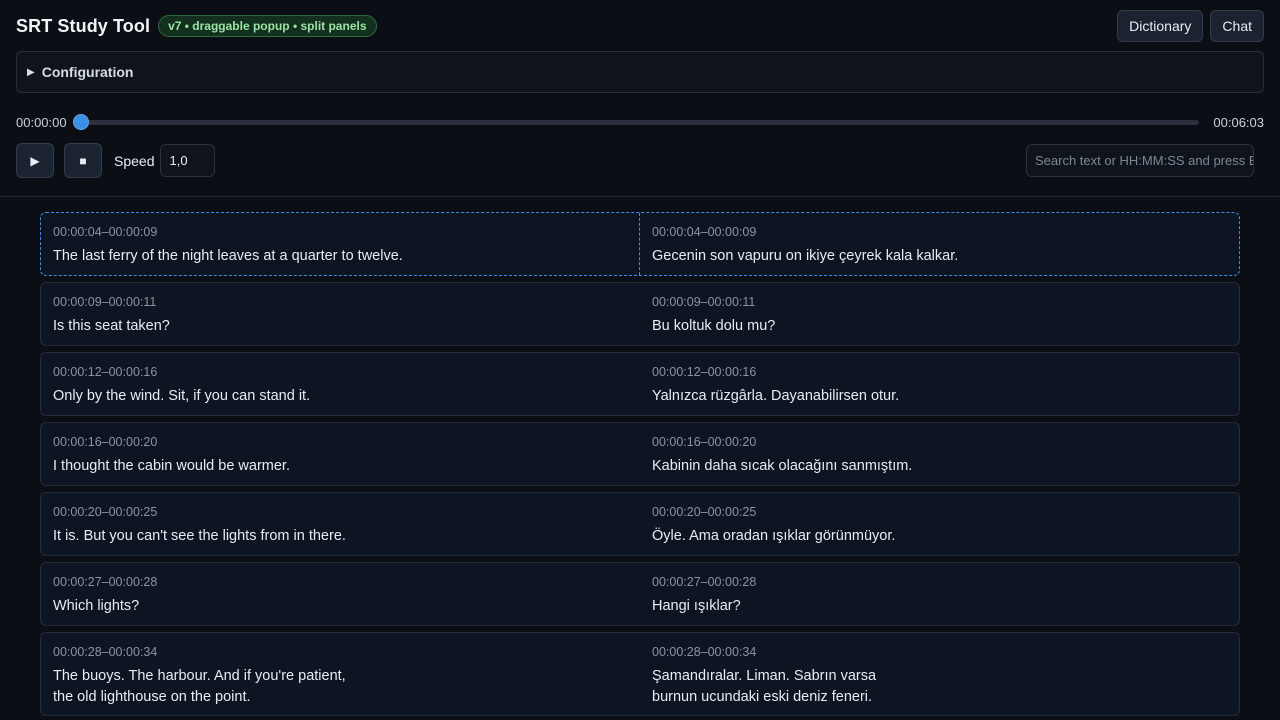 Image resolution: width=1280 pixels, height=720 pixels. What do you see at coordinates (939, 536) in the screenshot?
I see `cue-translation-text: Öyle. Ama oradan ışıklar görünmüyor.` at bounding box center [939, 536].